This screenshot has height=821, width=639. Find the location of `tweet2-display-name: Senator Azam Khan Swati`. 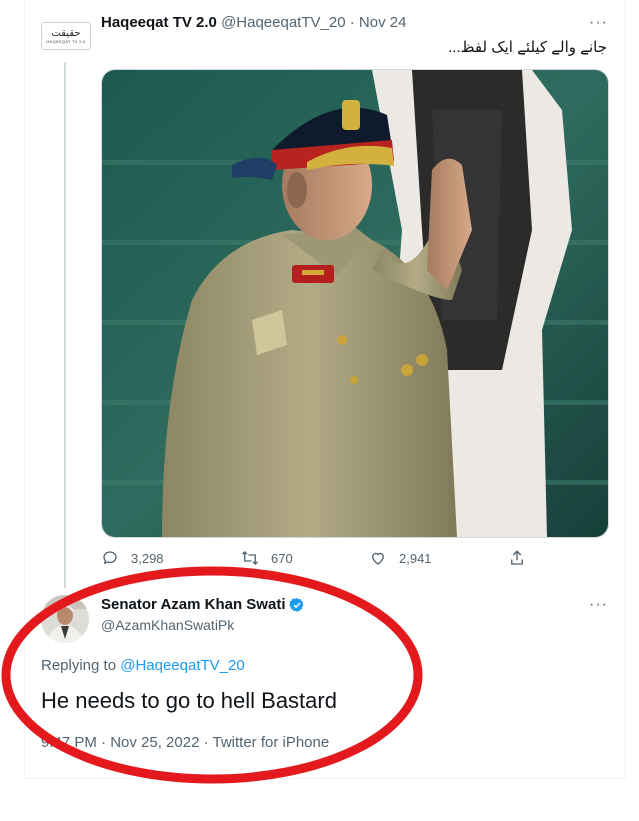

tweet2-display-name: Senator Azam Khan Swati is located at coordinates (193, 604).